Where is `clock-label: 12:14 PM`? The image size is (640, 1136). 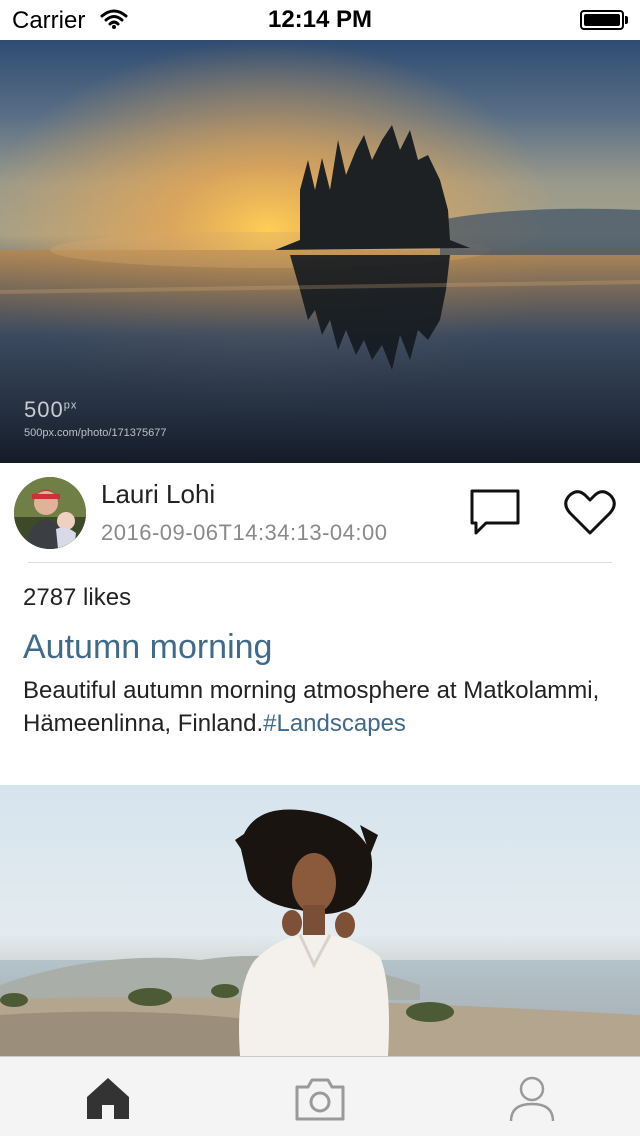
clock-label: 12:14 PM is located at coordinates (320, 19).